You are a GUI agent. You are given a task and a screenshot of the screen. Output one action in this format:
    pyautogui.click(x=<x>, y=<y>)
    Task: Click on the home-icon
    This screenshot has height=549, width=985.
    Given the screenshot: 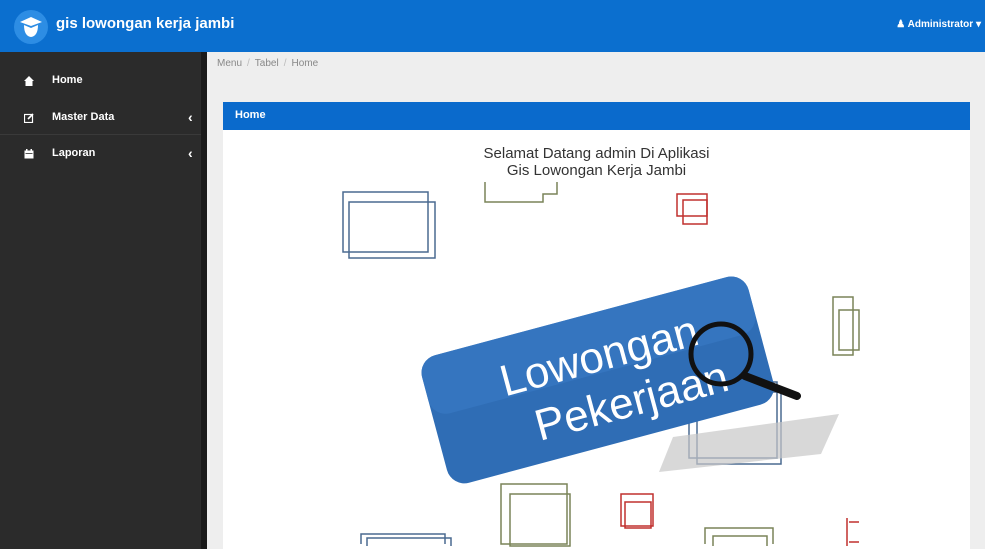 What is the action you would take?
    pyautogui.click(x=29, y=81)
    